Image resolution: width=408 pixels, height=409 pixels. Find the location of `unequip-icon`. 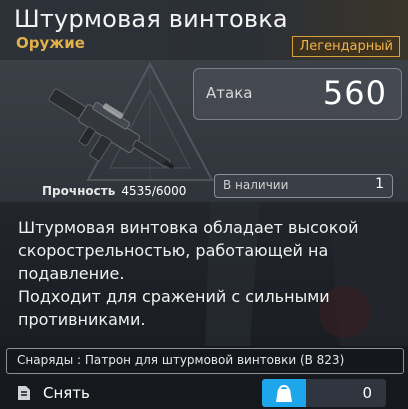

unequip-icon is located at coordinates (24, 393).